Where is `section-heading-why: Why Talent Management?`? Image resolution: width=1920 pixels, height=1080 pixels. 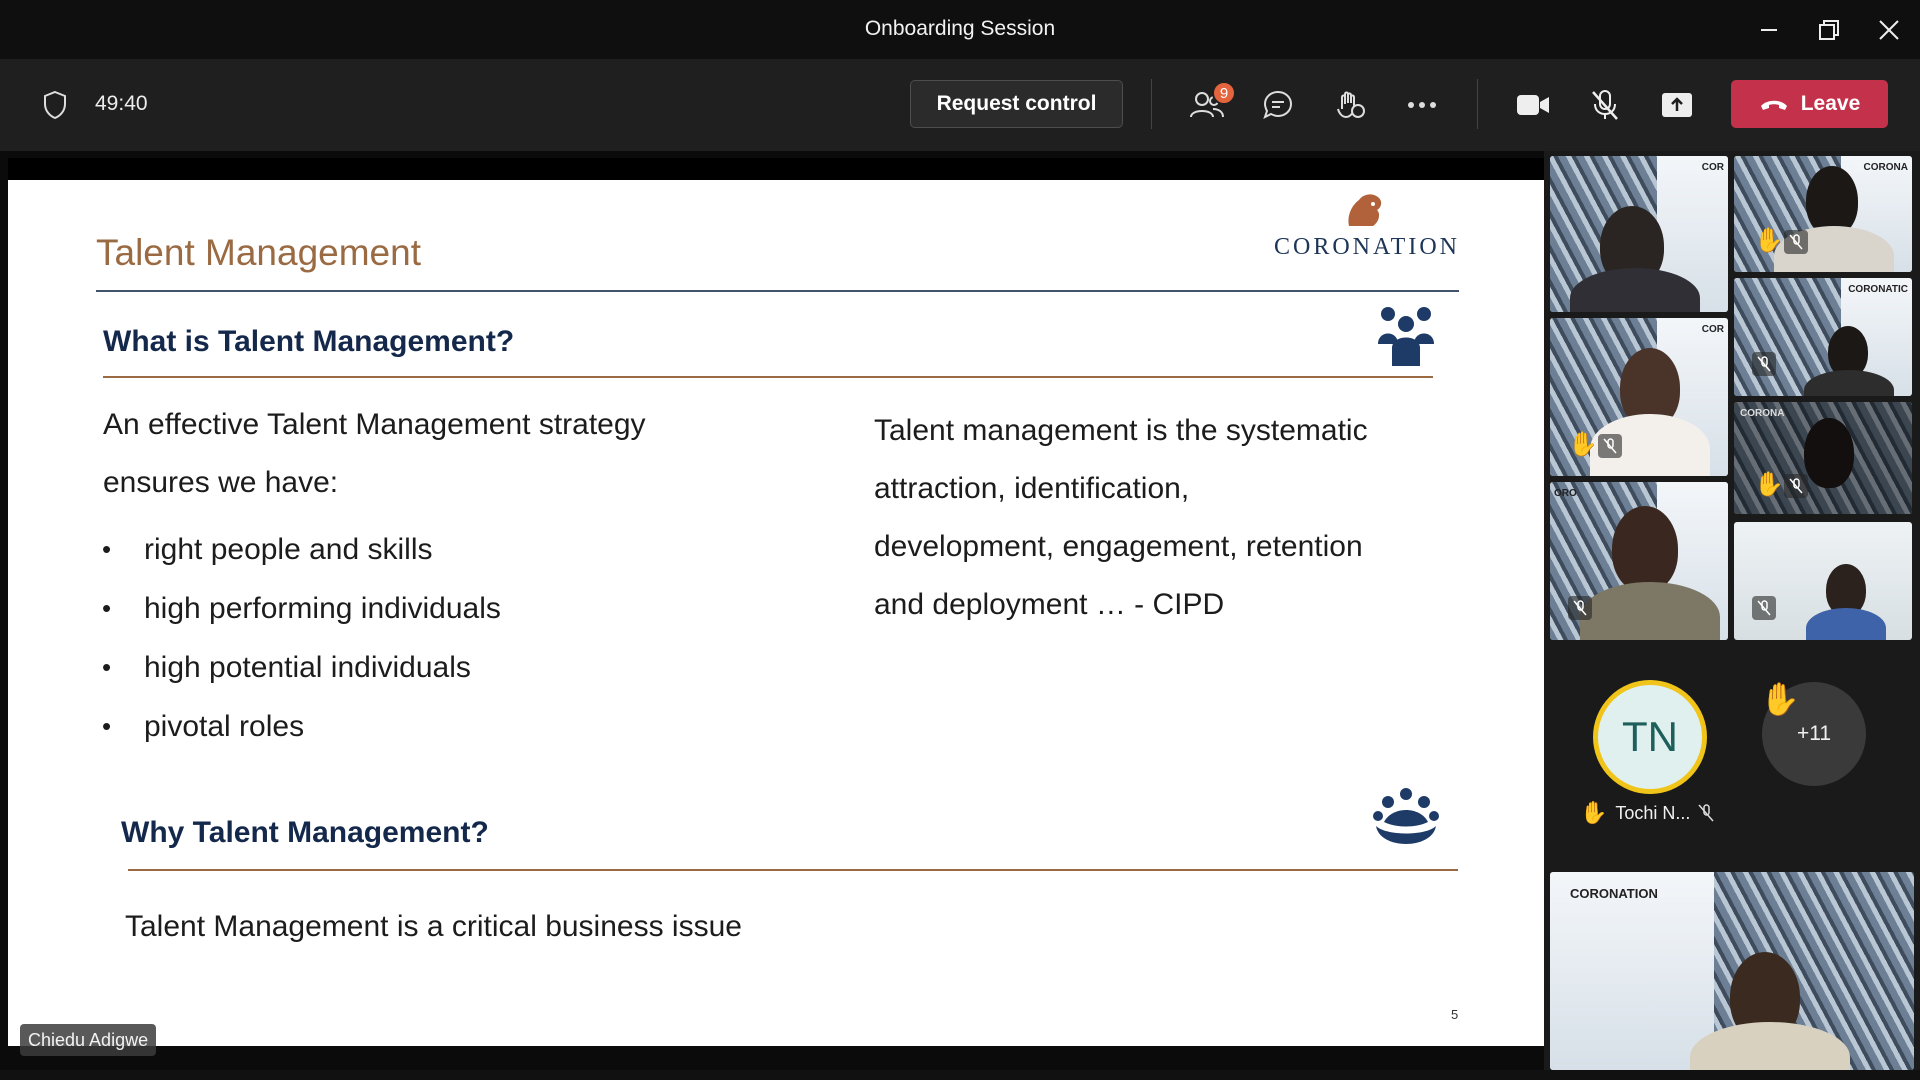
section-heading-why: Why Talent Management? is located at coordinates (305, 832).